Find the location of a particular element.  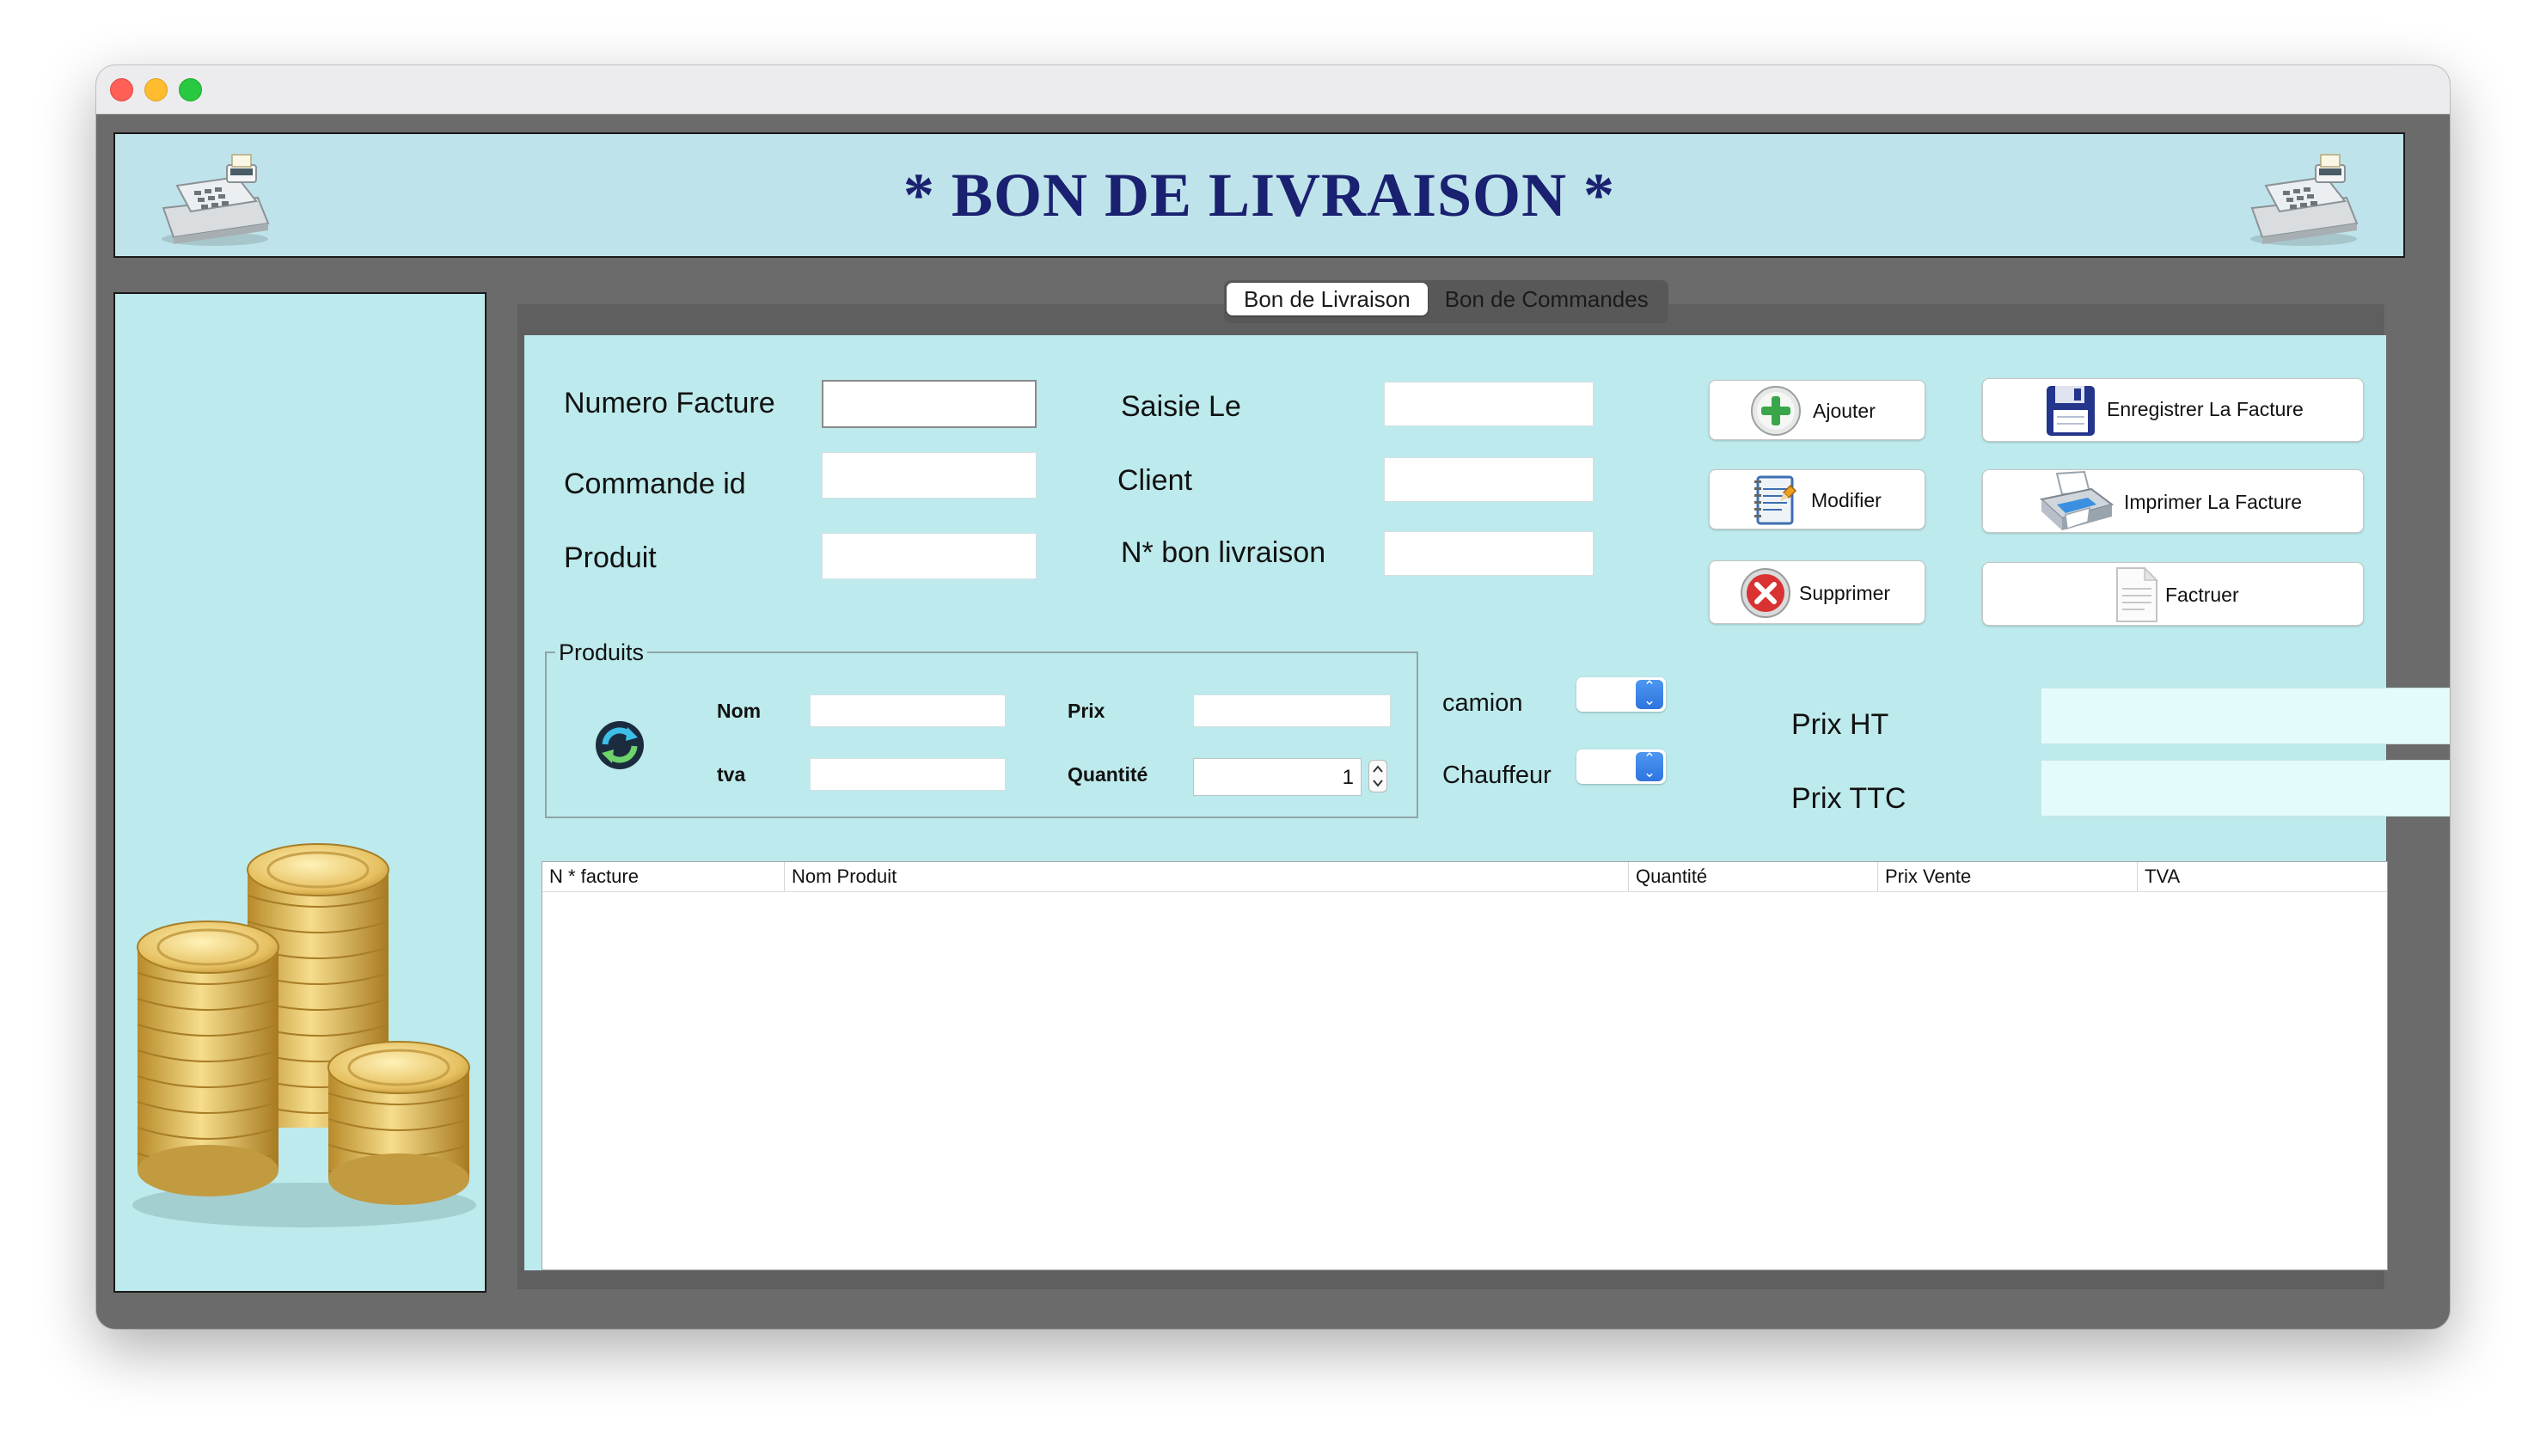

minimize-window-button is located at coordinates (156, 89).